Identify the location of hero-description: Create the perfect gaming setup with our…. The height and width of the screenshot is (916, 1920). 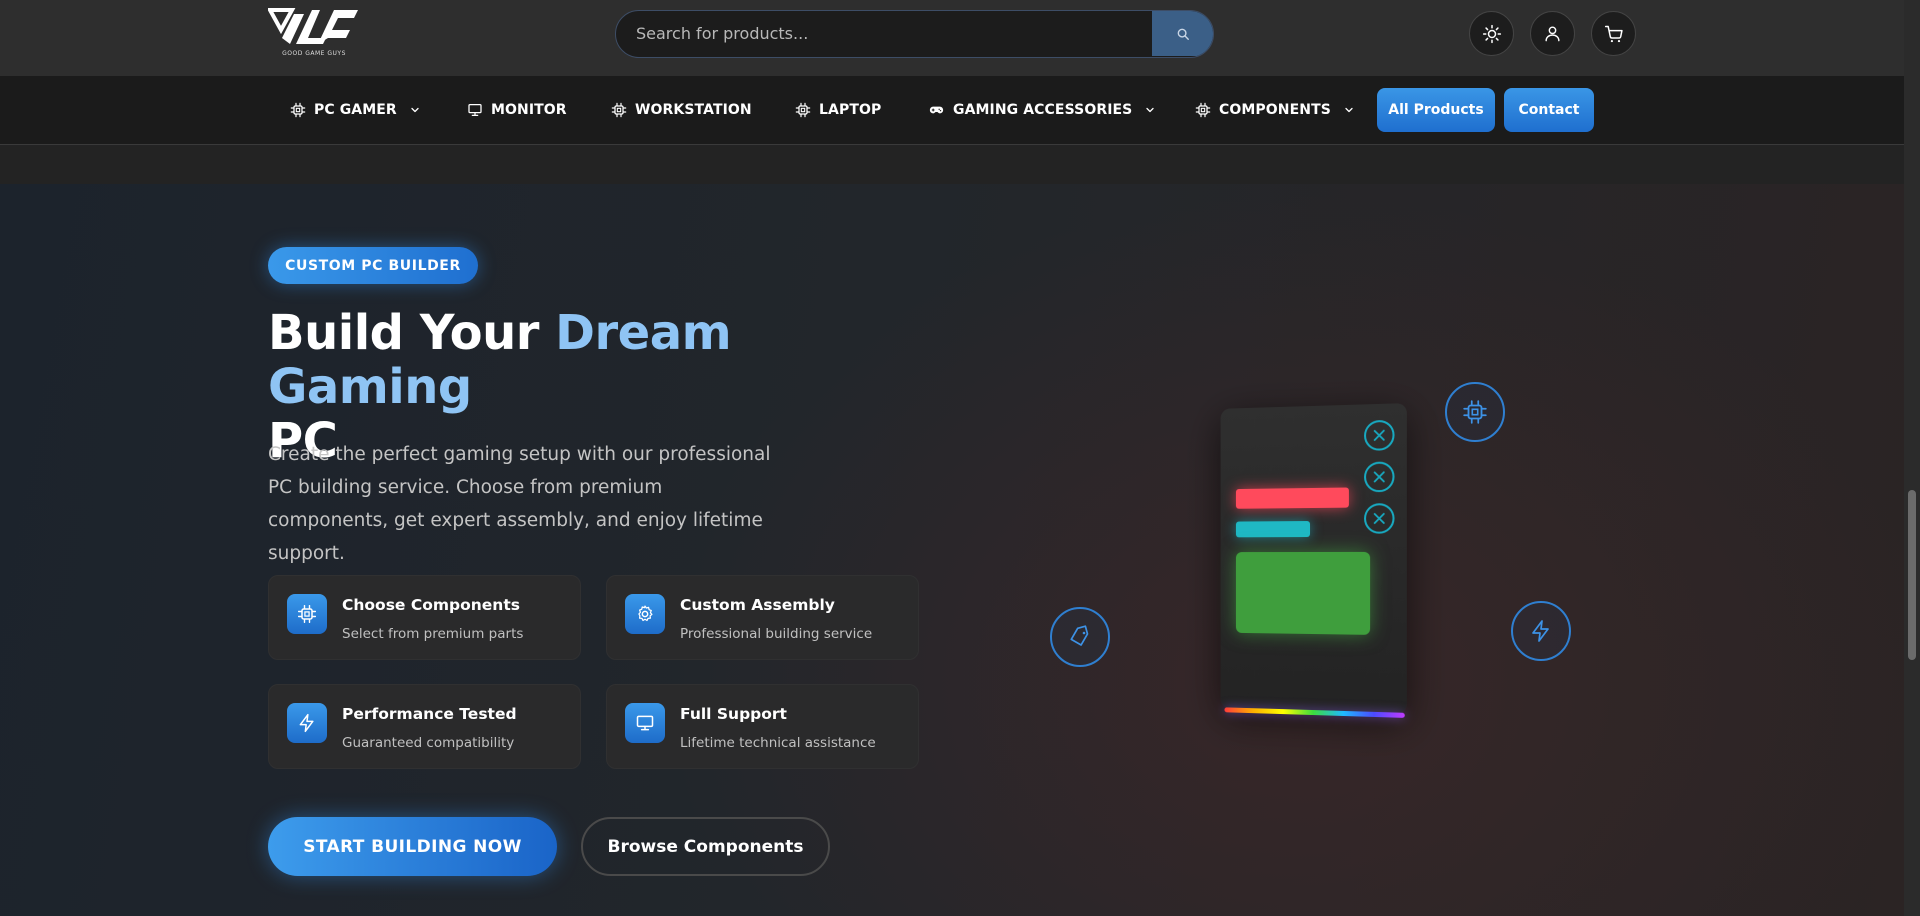
(519, 504).